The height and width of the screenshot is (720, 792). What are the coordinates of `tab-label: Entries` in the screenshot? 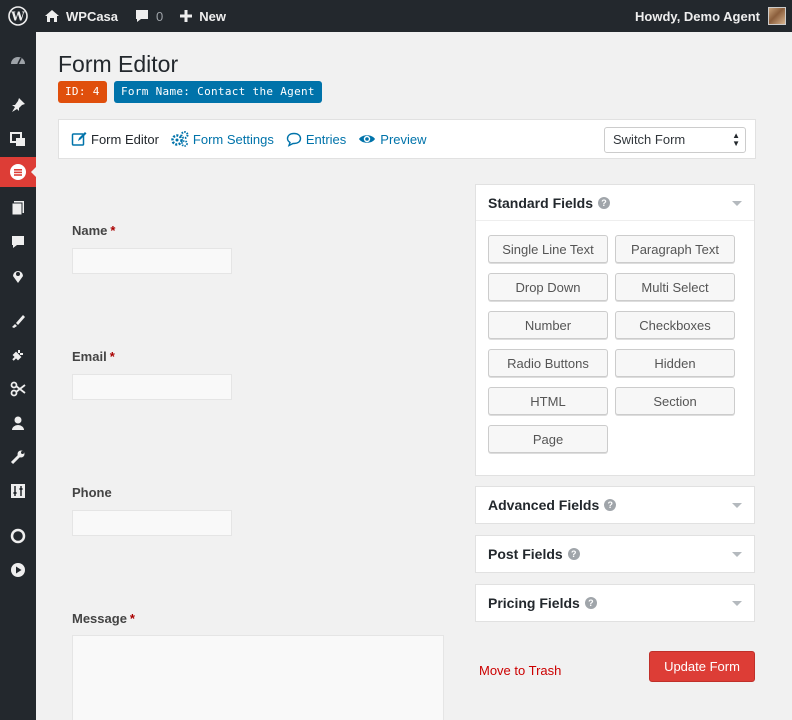 It's located at (326, 139).